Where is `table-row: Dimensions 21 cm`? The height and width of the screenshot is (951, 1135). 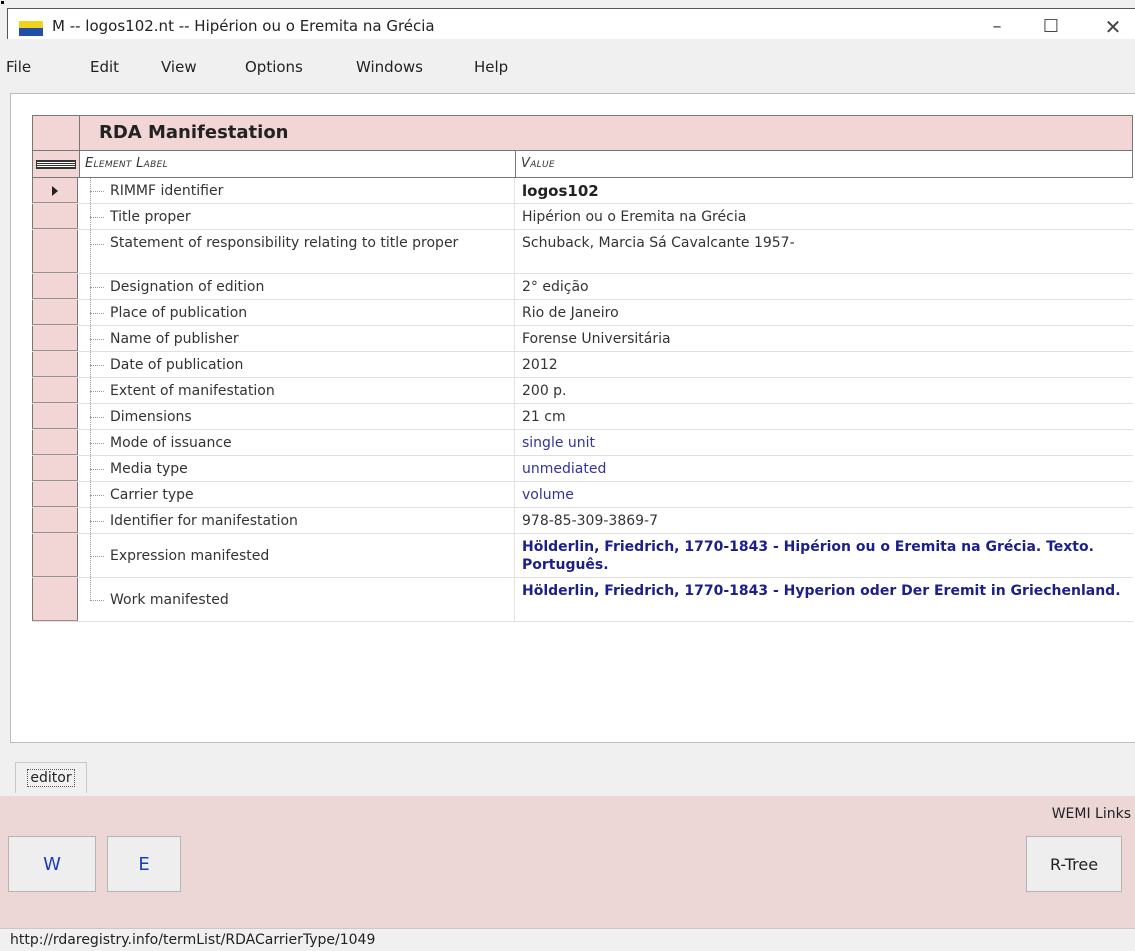
table-row: Dimensions 21 cm is located at coordinates (582, 417).